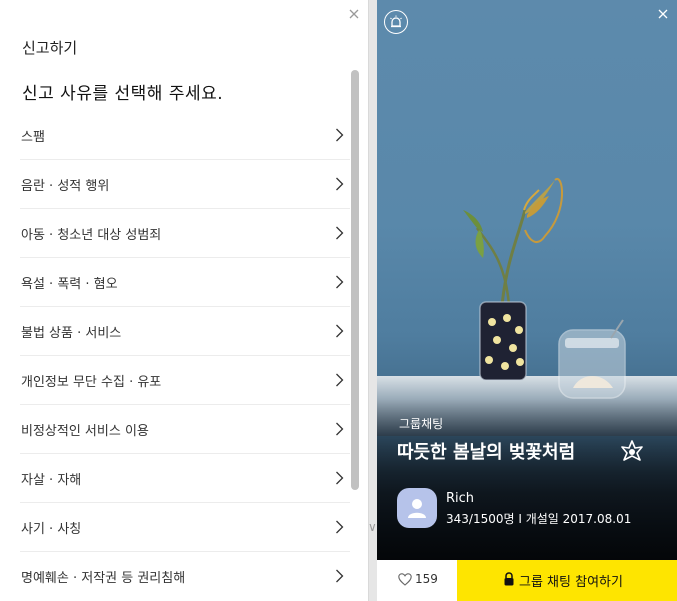  Describe the element at coordinates (185, 233) in the screenshot. I see `reason-item-child-abuse: 아동 · 청소년 대상 성범죄` at that location.